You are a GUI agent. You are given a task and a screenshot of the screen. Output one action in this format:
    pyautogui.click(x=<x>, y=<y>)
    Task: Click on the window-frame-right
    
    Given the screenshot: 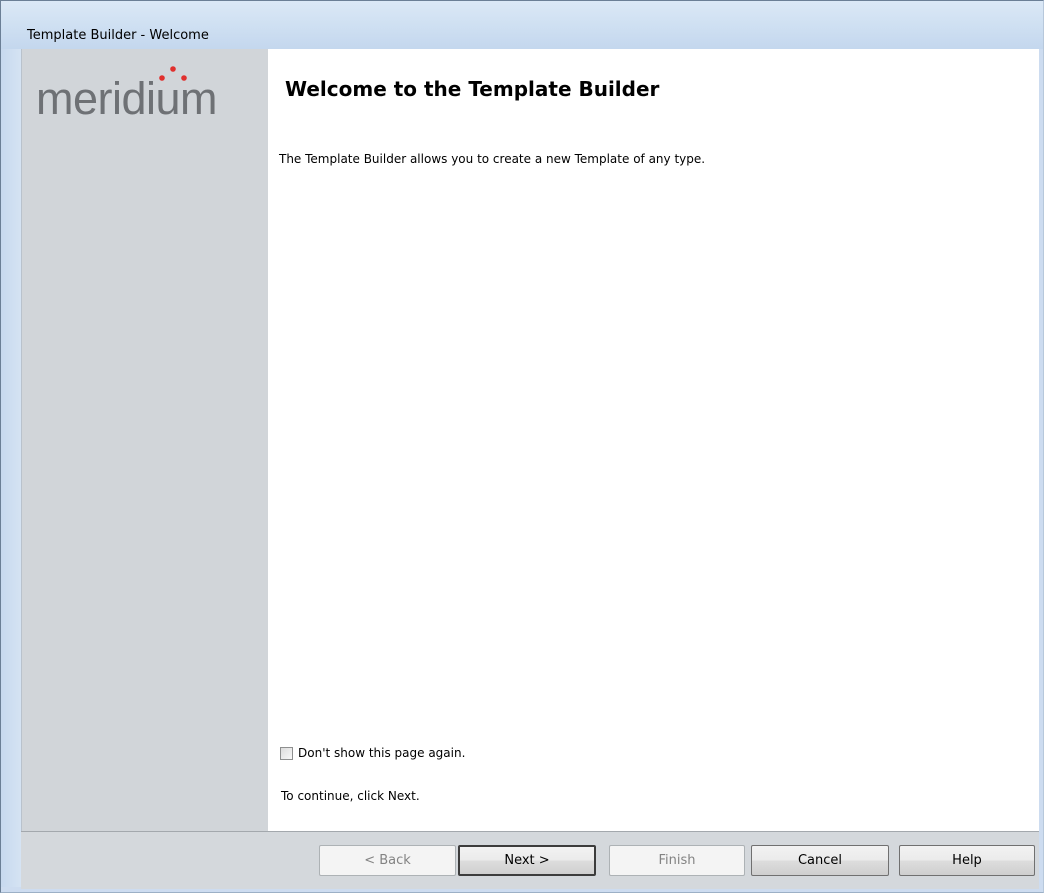 What is the action you would take?
    pyautogui.click(x=1041, y=470)
    